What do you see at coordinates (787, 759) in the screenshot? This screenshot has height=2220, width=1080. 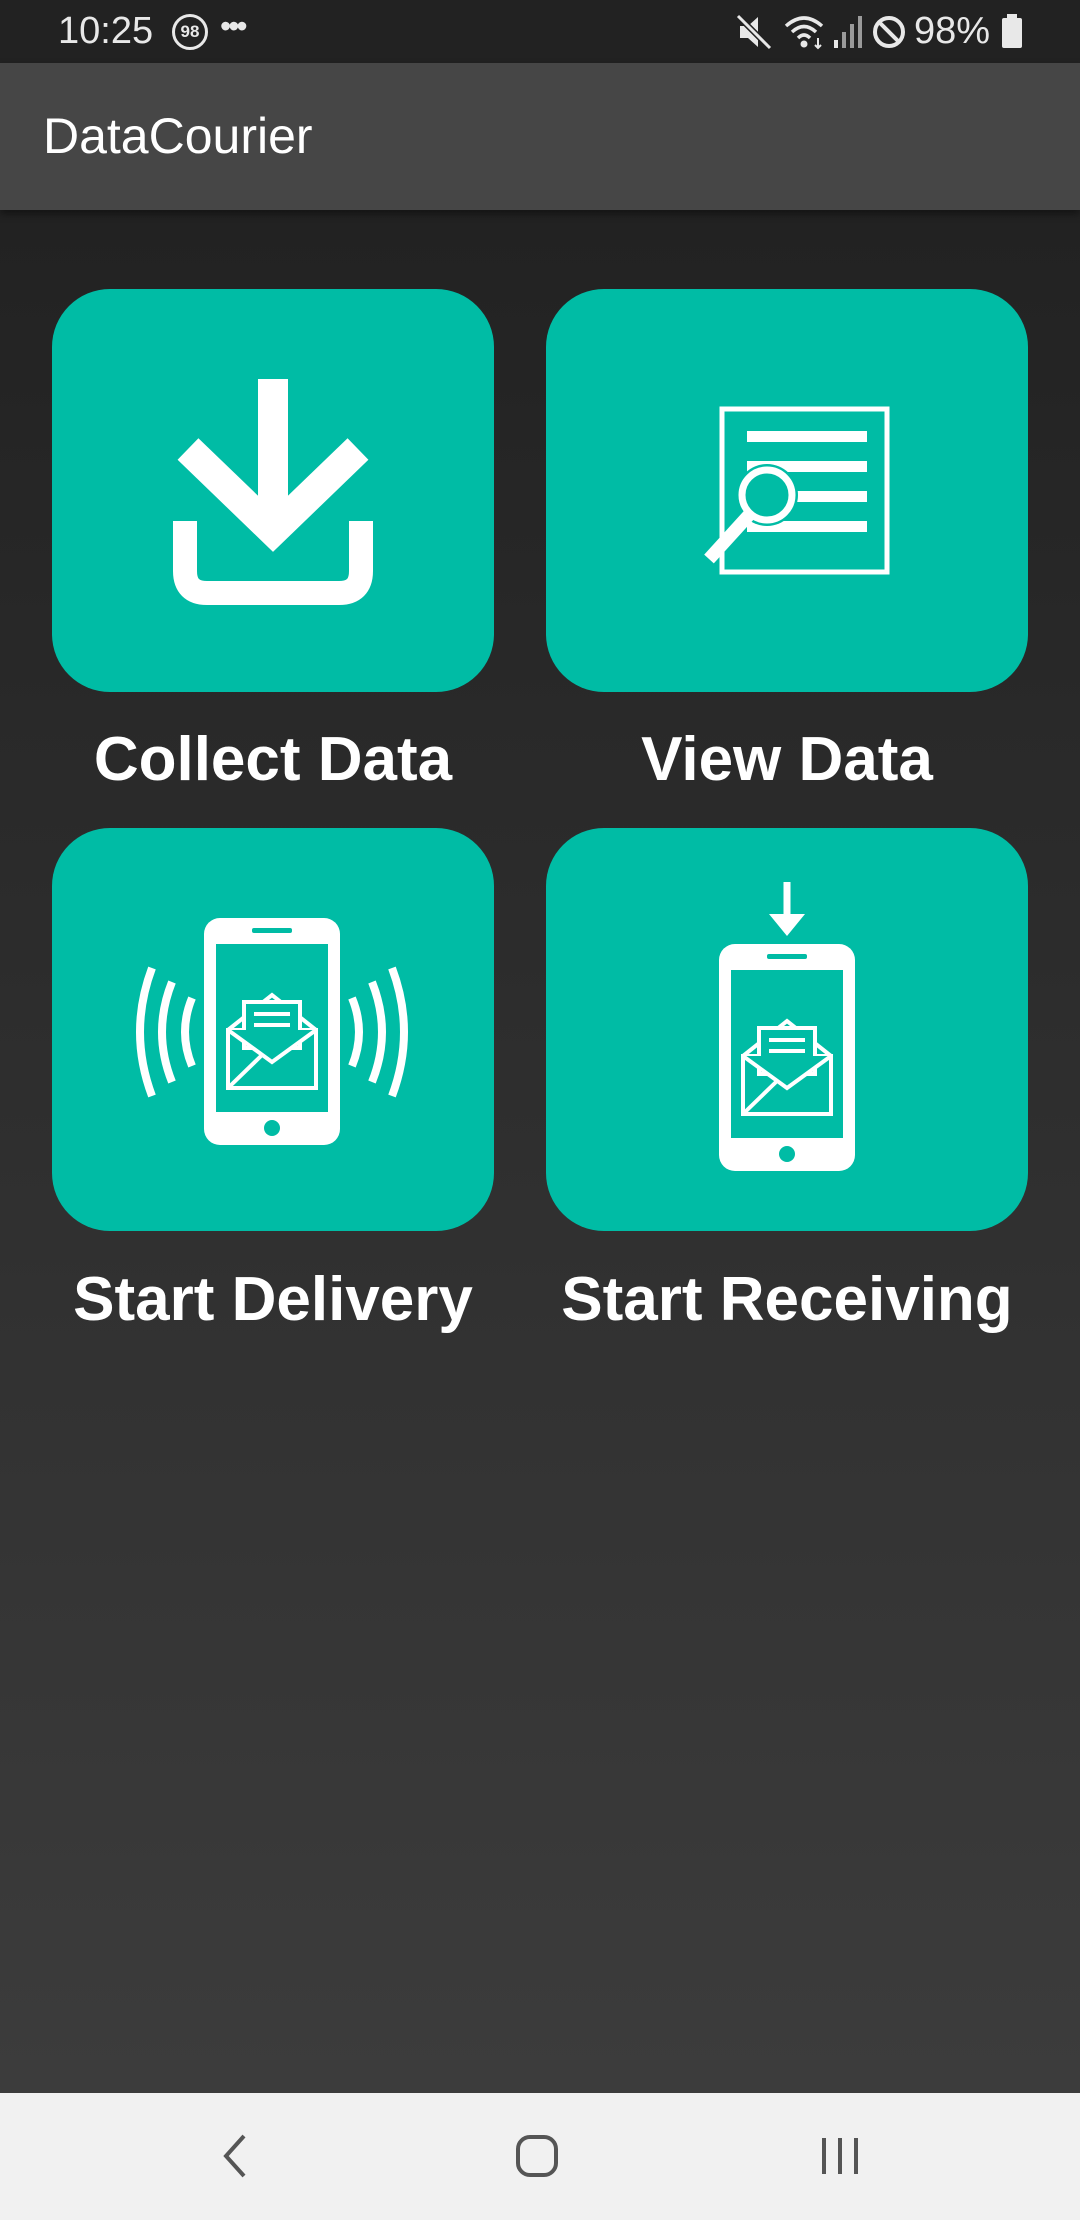 I see `view-data-label: View Data` at bounding box center [787, 759].